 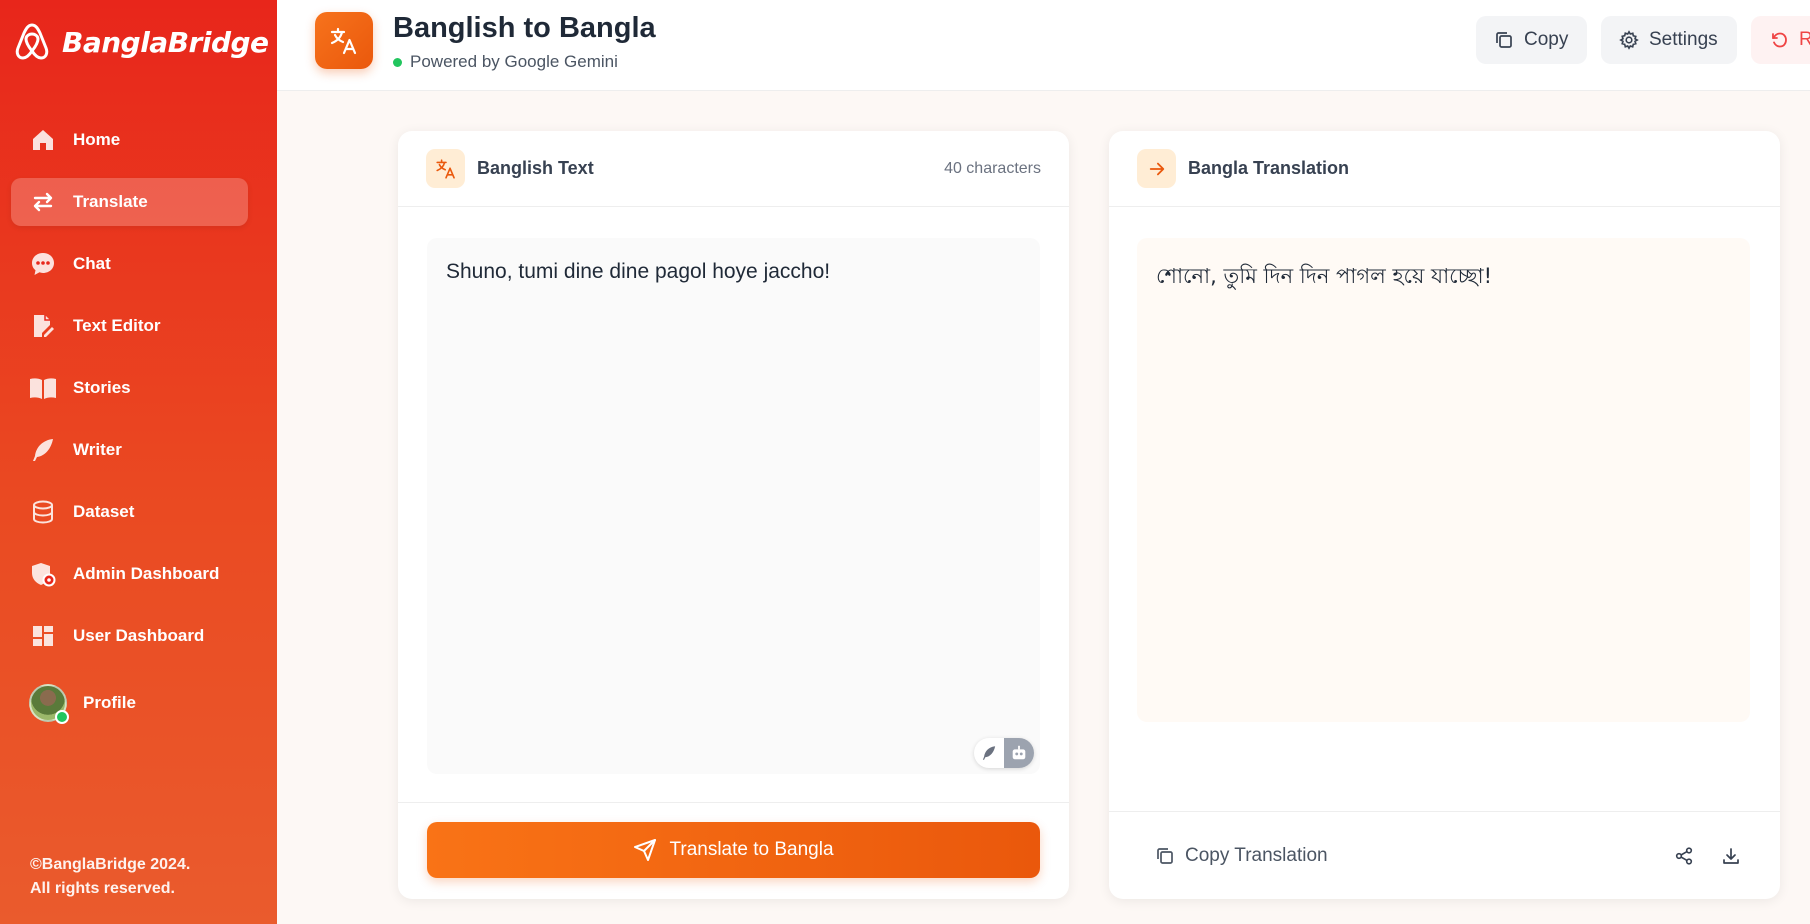 I want to click on sidebar-item-label: Profile, so click(x=109, y=702).